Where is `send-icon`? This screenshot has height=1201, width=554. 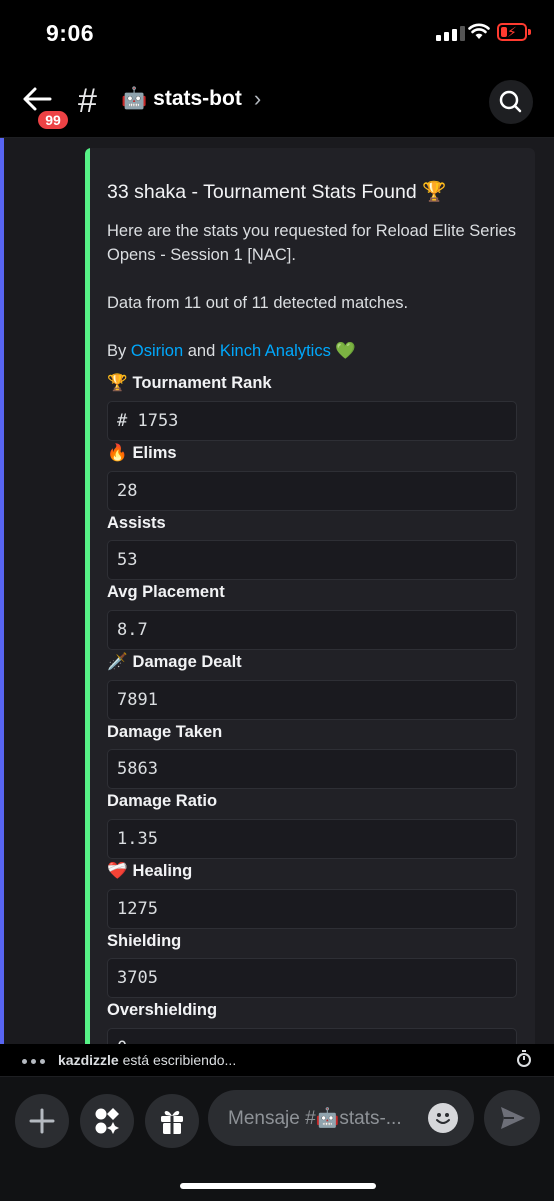
send-icon is located at coordinates (513, 1118).